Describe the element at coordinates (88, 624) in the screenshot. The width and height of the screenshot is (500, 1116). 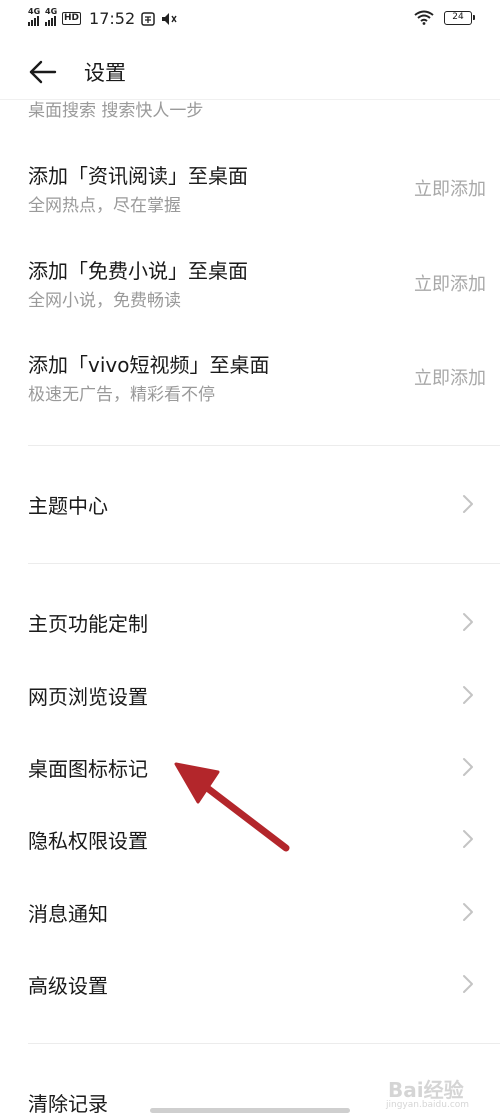
I see `list-item-label: 主页功能定制` at that location.